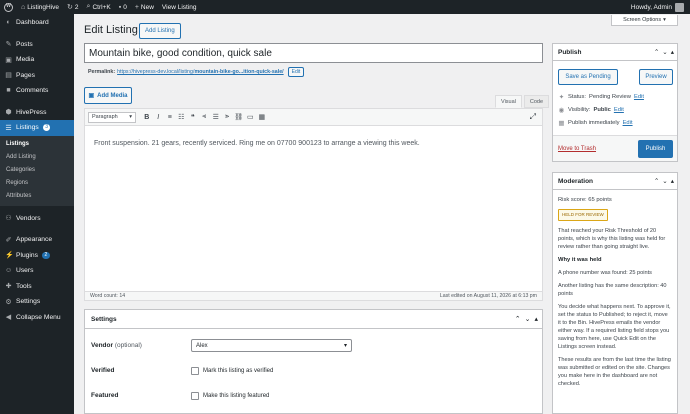  Describe the element at coordinates (37, 170) in the screenshot. I see `submenu-item-categories: Categories` at that location.